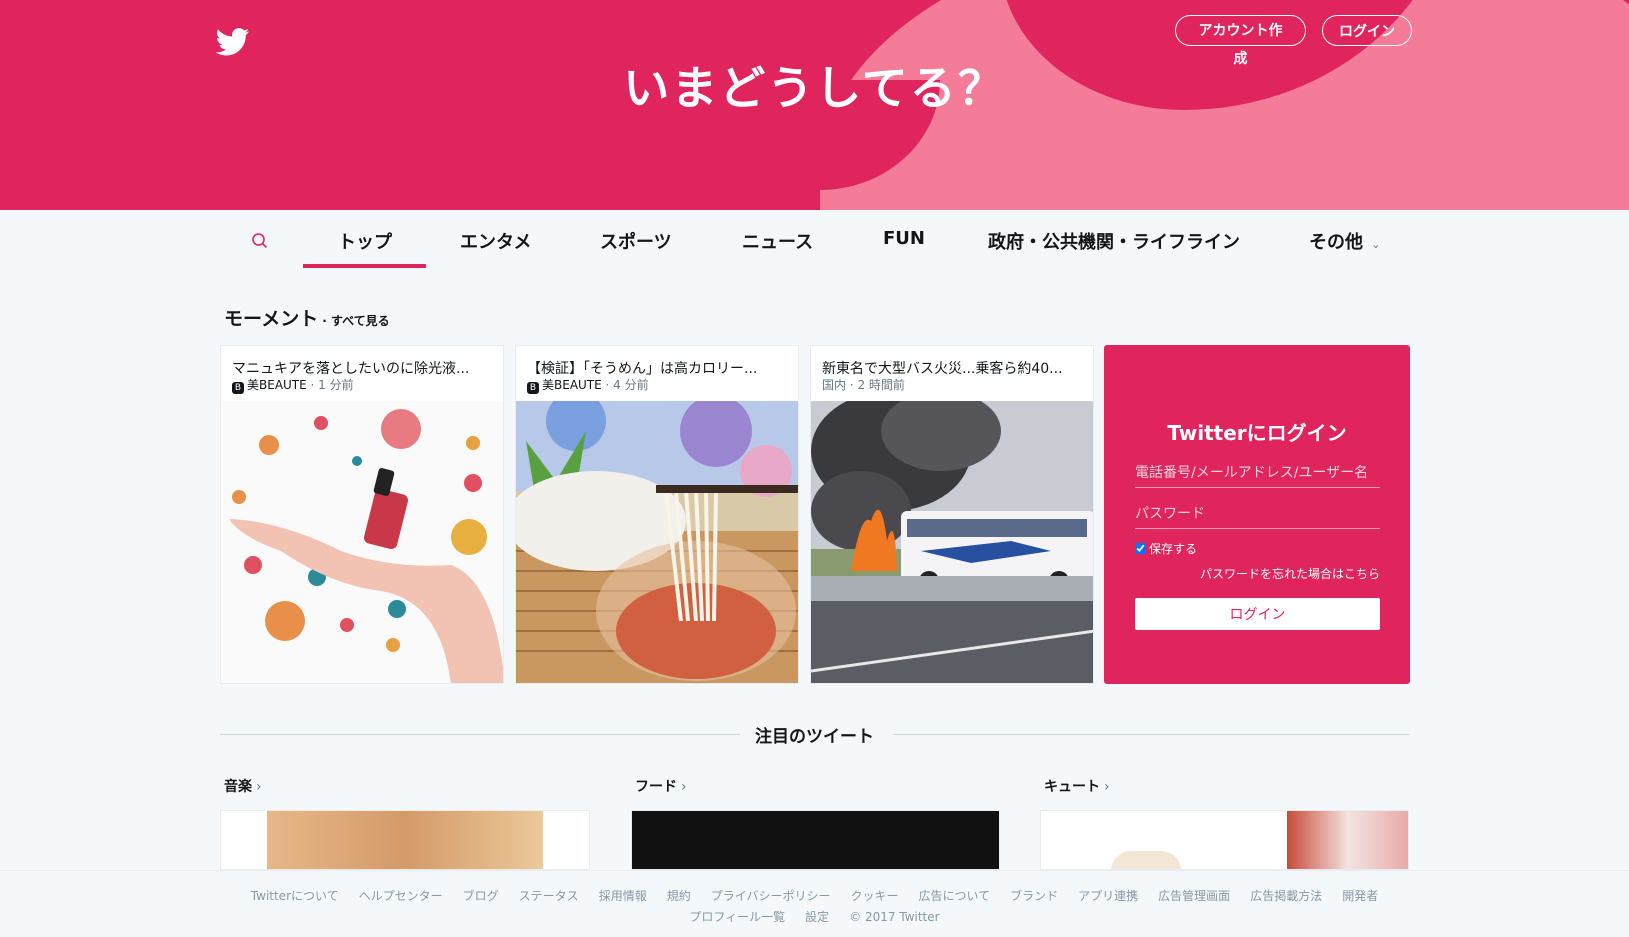  I want to click on nail-polish-image, so click(362, 542).